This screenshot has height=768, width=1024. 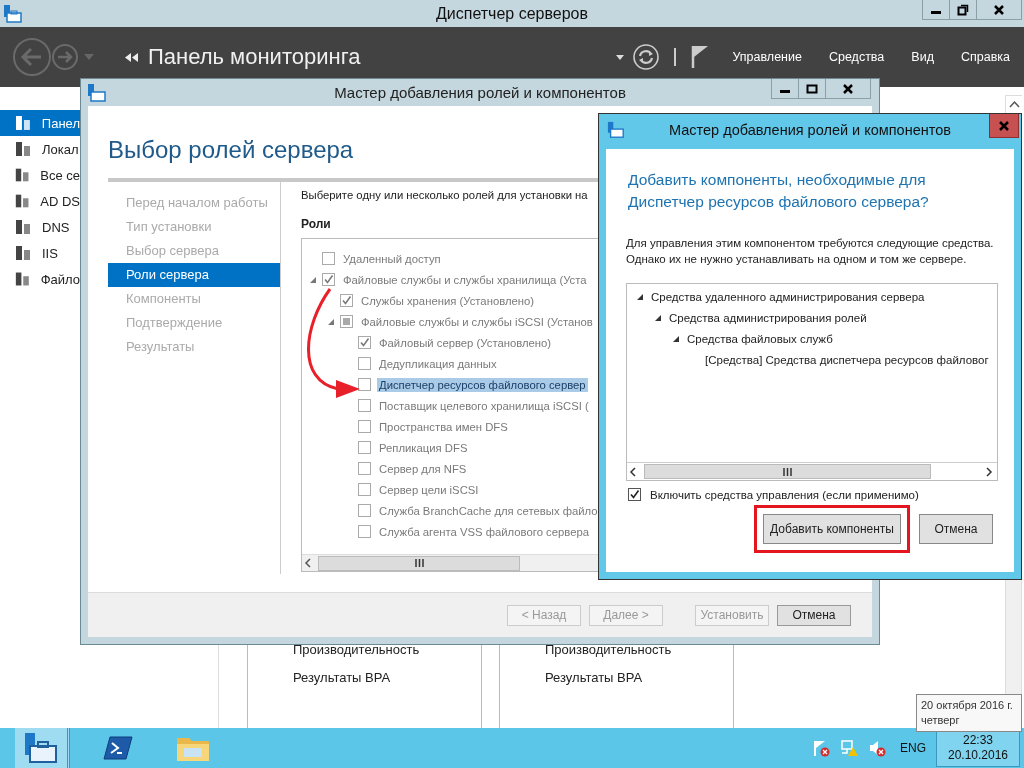 What do you see at coordinates (40, 227) in the screenshot?
I see `sidebar-item: DNS` at bounding box center [40, 227].